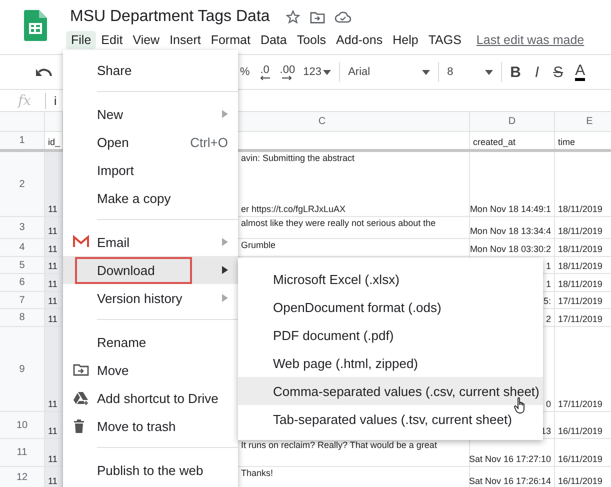 This screenshot has height=487, width=611. I want to click on row-header: 12, so click(22, 477).